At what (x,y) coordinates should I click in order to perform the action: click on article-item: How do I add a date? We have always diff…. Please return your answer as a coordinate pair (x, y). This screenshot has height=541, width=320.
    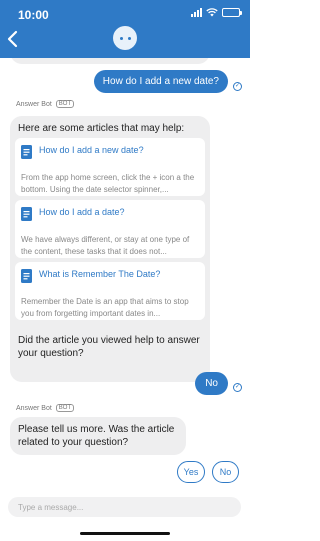
    Looking at the image, I should click on (110, 229).